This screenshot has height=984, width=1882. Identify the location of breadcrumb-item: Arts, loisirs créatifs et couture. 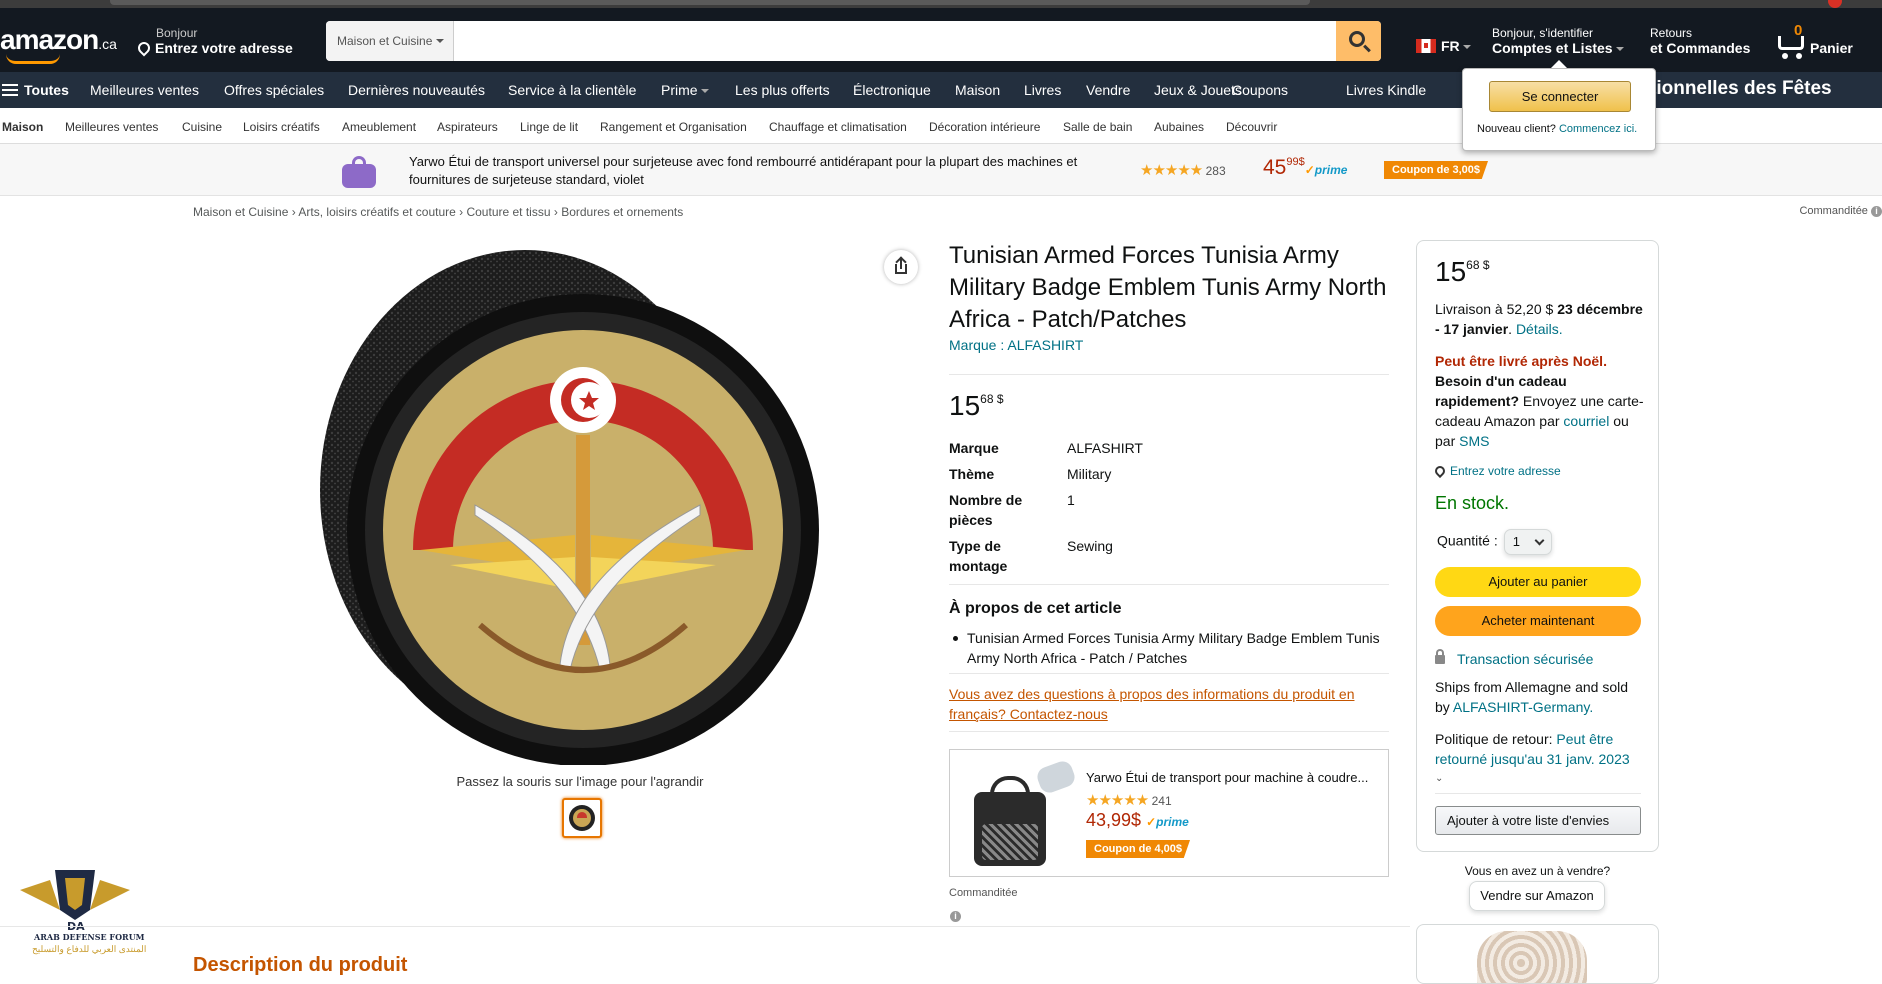
(376, 212).